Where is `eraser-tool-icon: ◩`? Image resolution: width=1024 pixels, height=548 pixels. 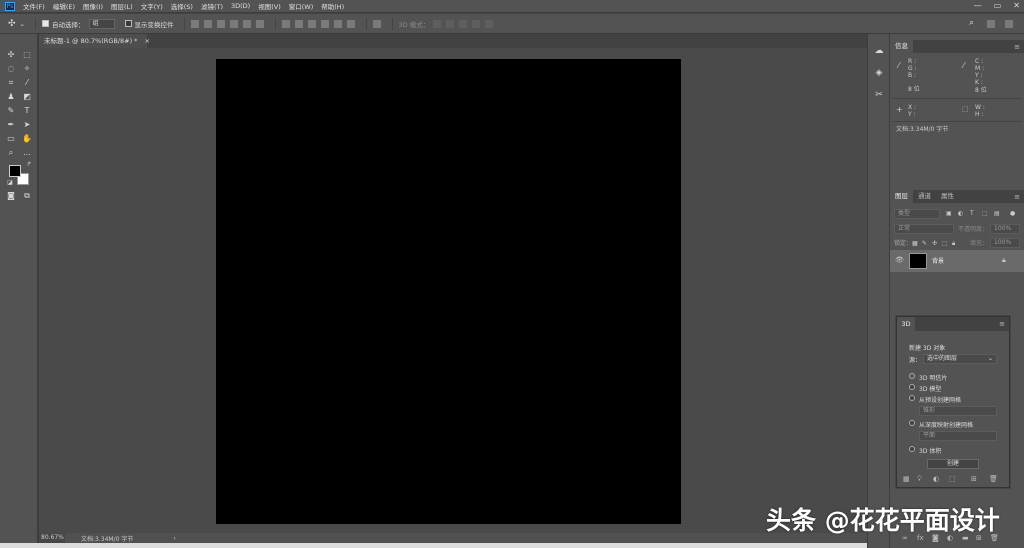 eraser-tool-icon: ◩ is located at coordinates (27, 97).